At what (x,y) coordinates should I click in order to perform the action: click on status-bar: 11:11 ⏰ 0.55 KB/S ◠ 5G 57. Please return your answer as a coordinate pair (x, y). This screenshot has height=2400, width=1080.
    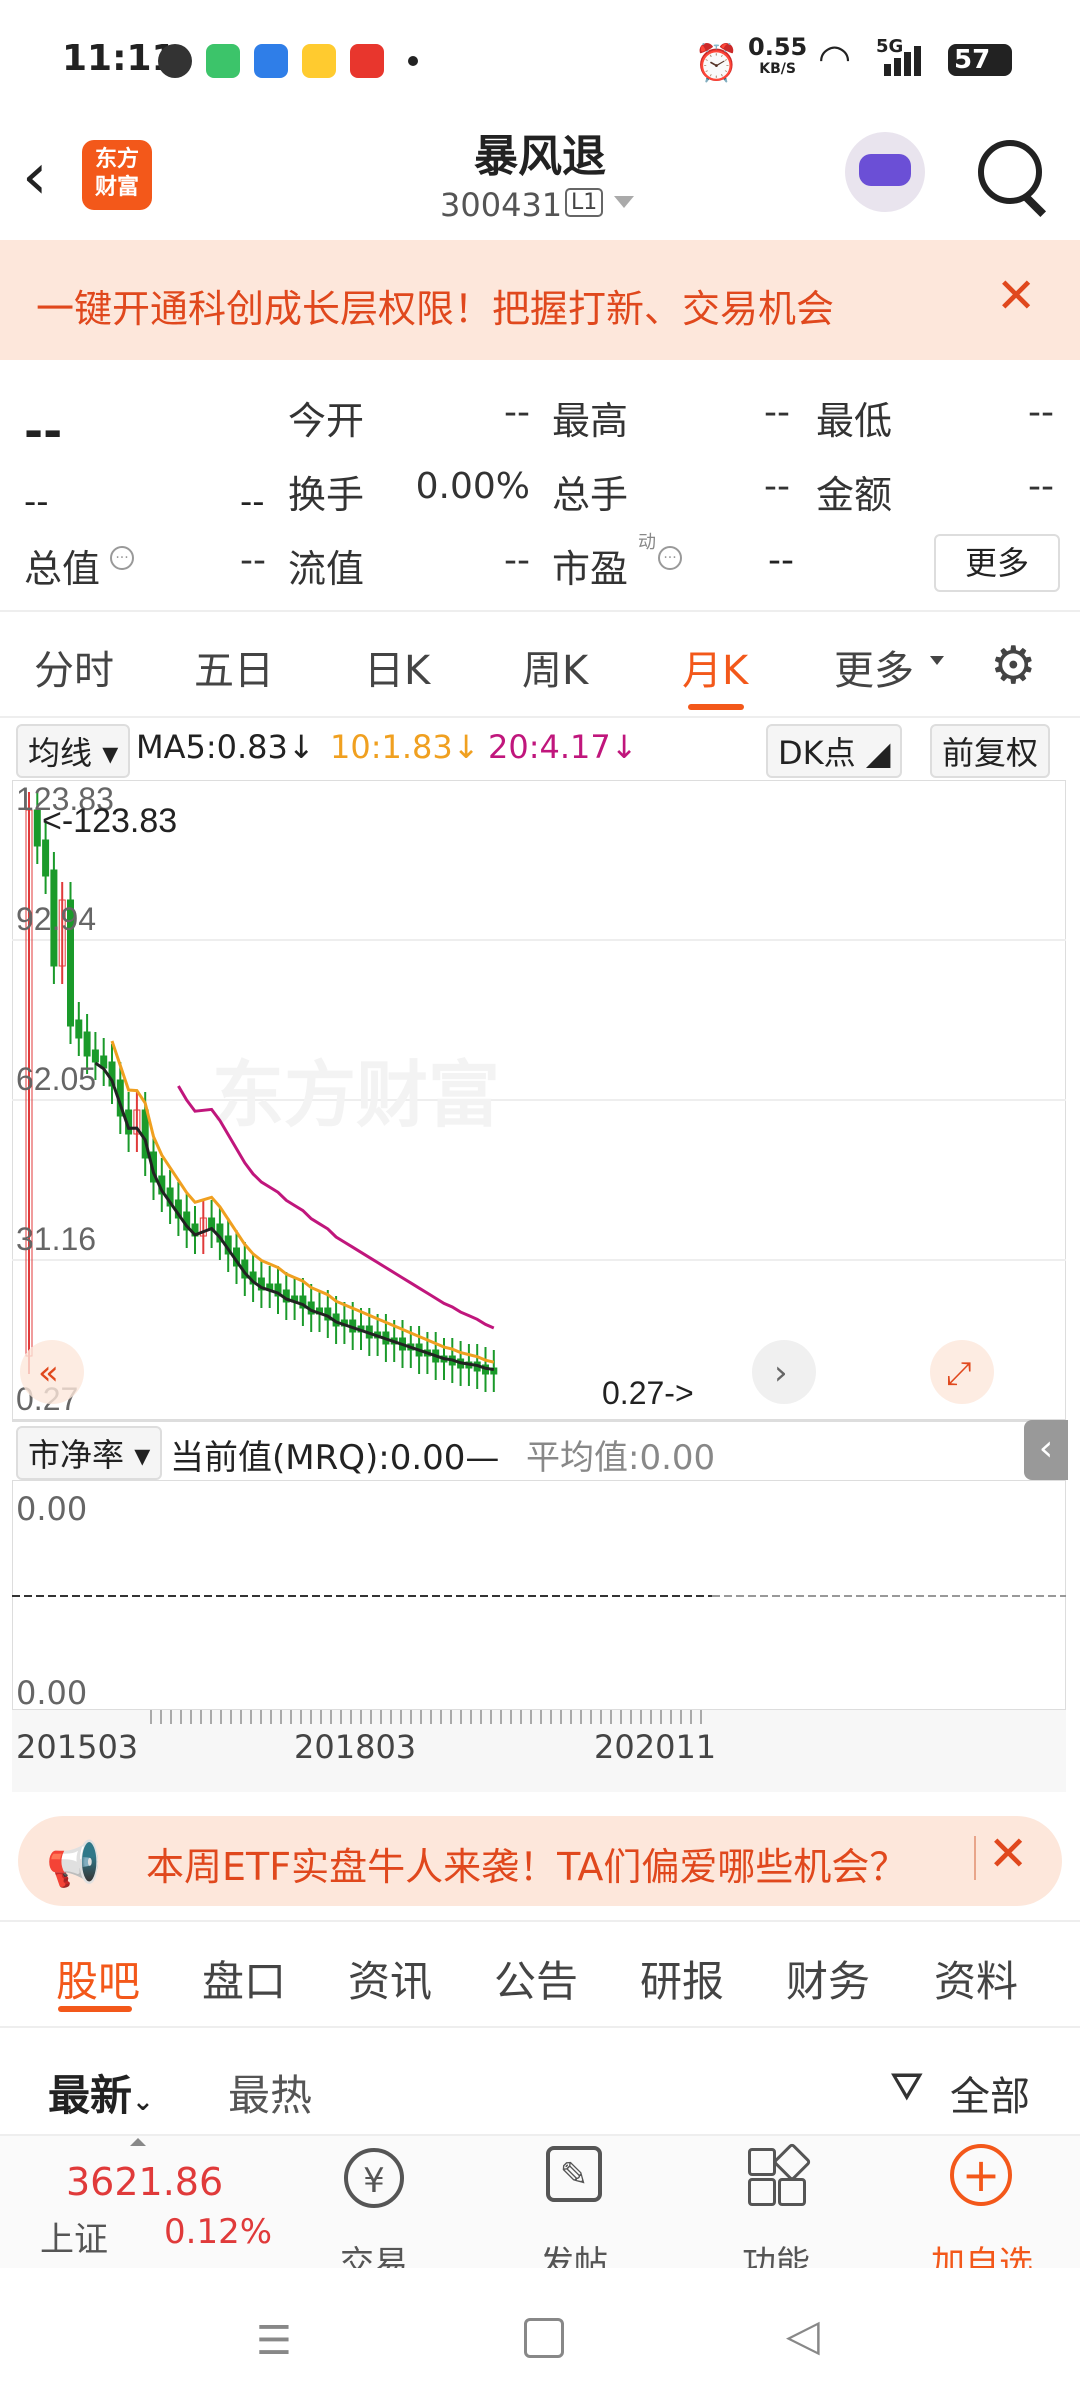
    Looking at the image, I should click on (540, 55).